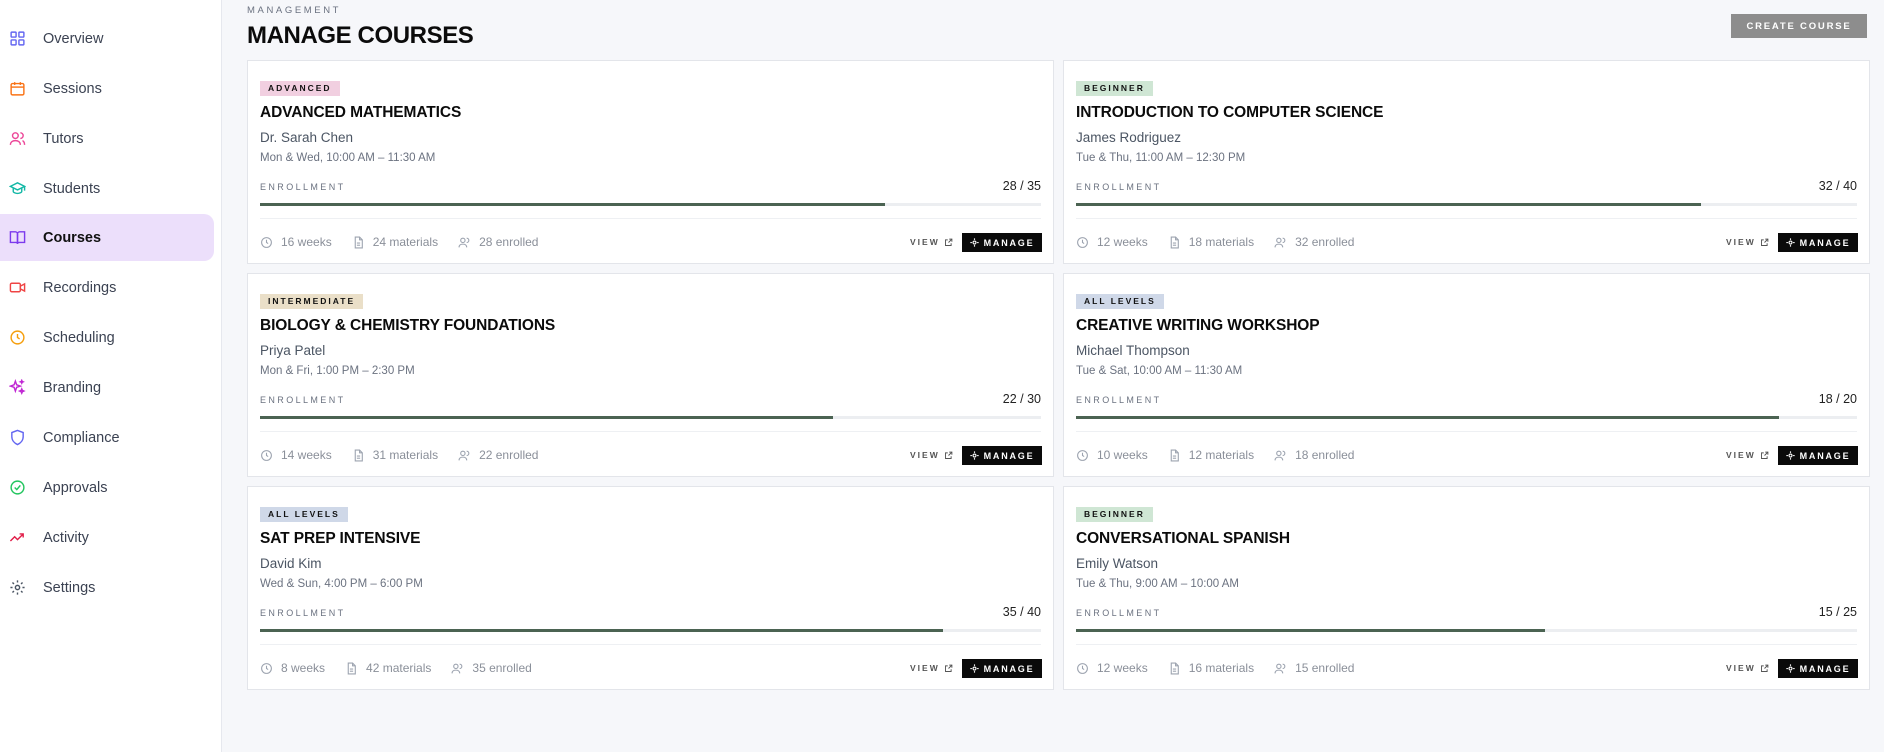 This screenshot has width=1884, height=752. Describe the element at coordinates (399, 668) in the screenshot. I see `meta-materials-text: 42 materials` at that location.